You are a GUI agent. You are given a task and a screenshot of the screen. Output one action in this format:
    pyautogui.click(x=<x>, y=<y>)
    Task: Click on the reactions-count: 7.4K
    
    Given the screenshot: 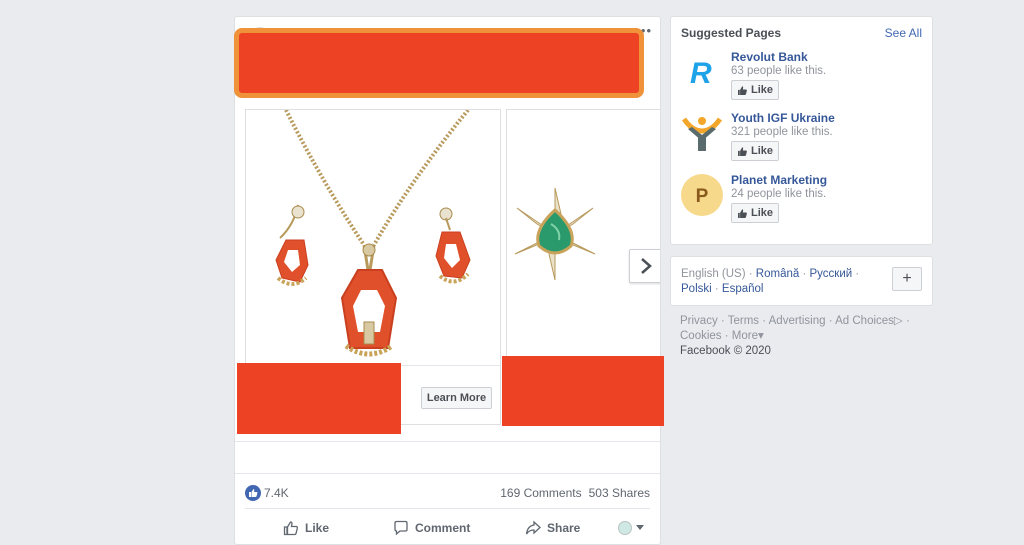 What is the action you would take?
    pyautogui.click(x=276, y=493)
    